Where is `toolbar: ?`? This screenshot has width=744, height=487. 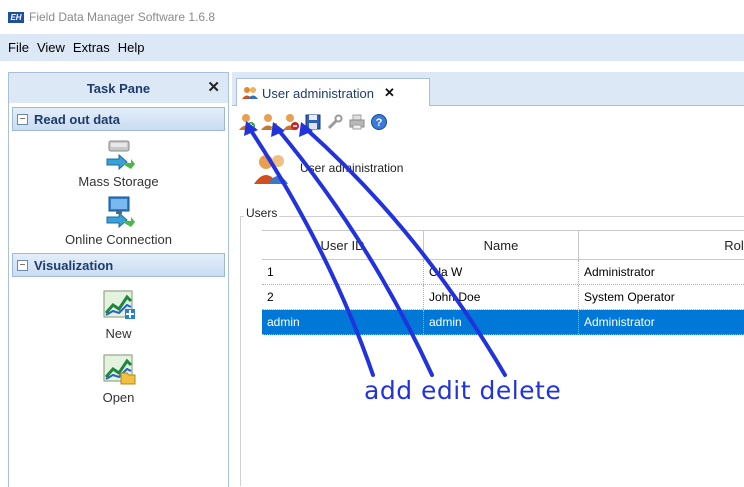
toolbar: ? is located at coordinates (313, 122).